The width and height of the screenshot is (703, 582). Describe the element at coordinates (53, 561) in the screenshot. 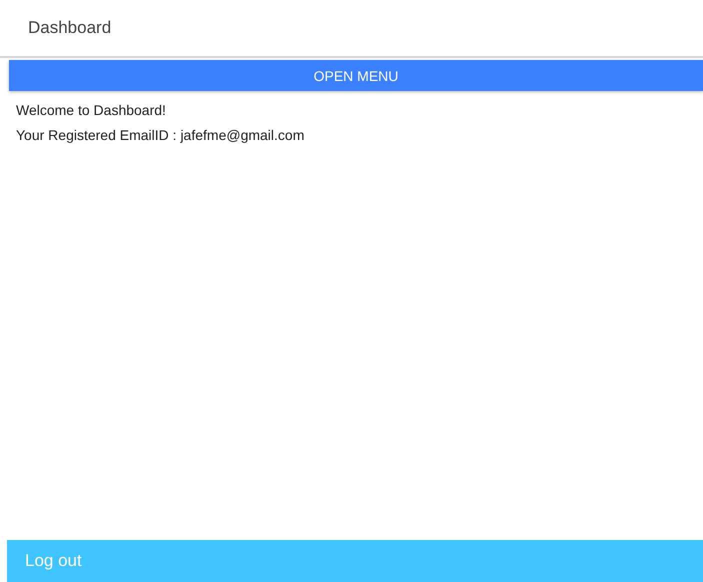

I see `logout-button: Log out` at that location.